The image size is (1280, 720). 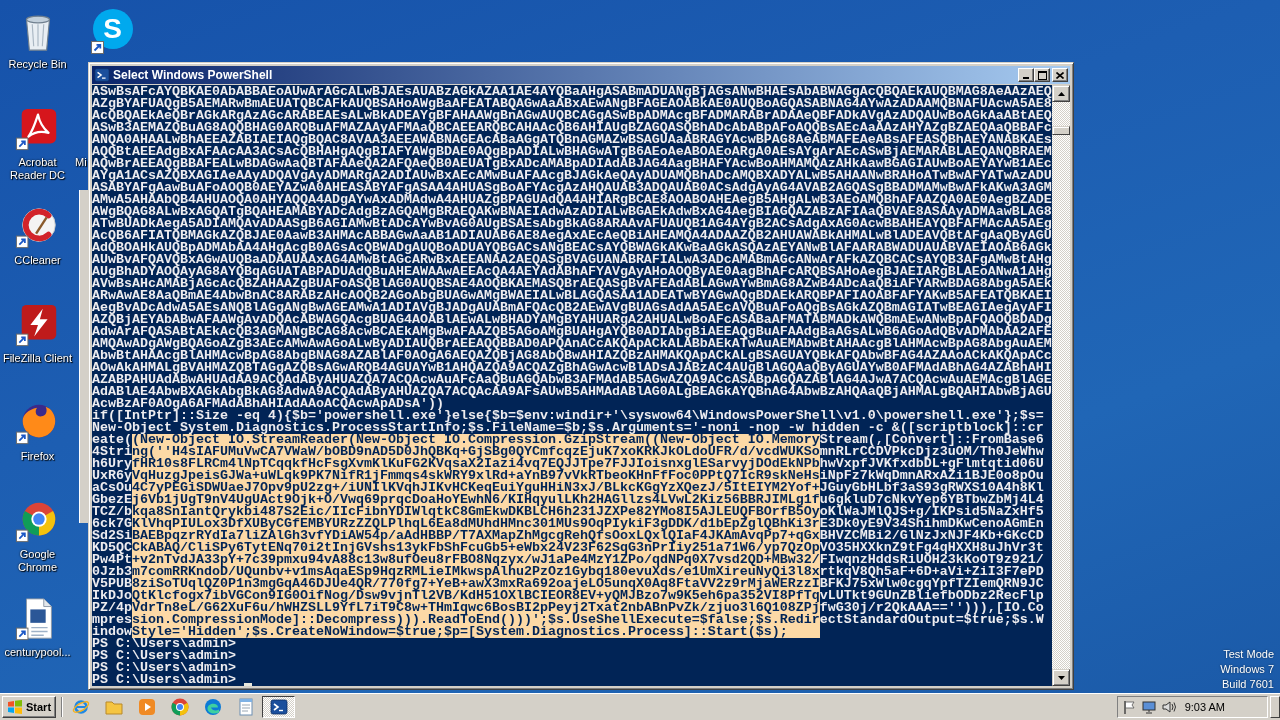 I want to click on windows-flag-icon, so click(x=15, y=707).